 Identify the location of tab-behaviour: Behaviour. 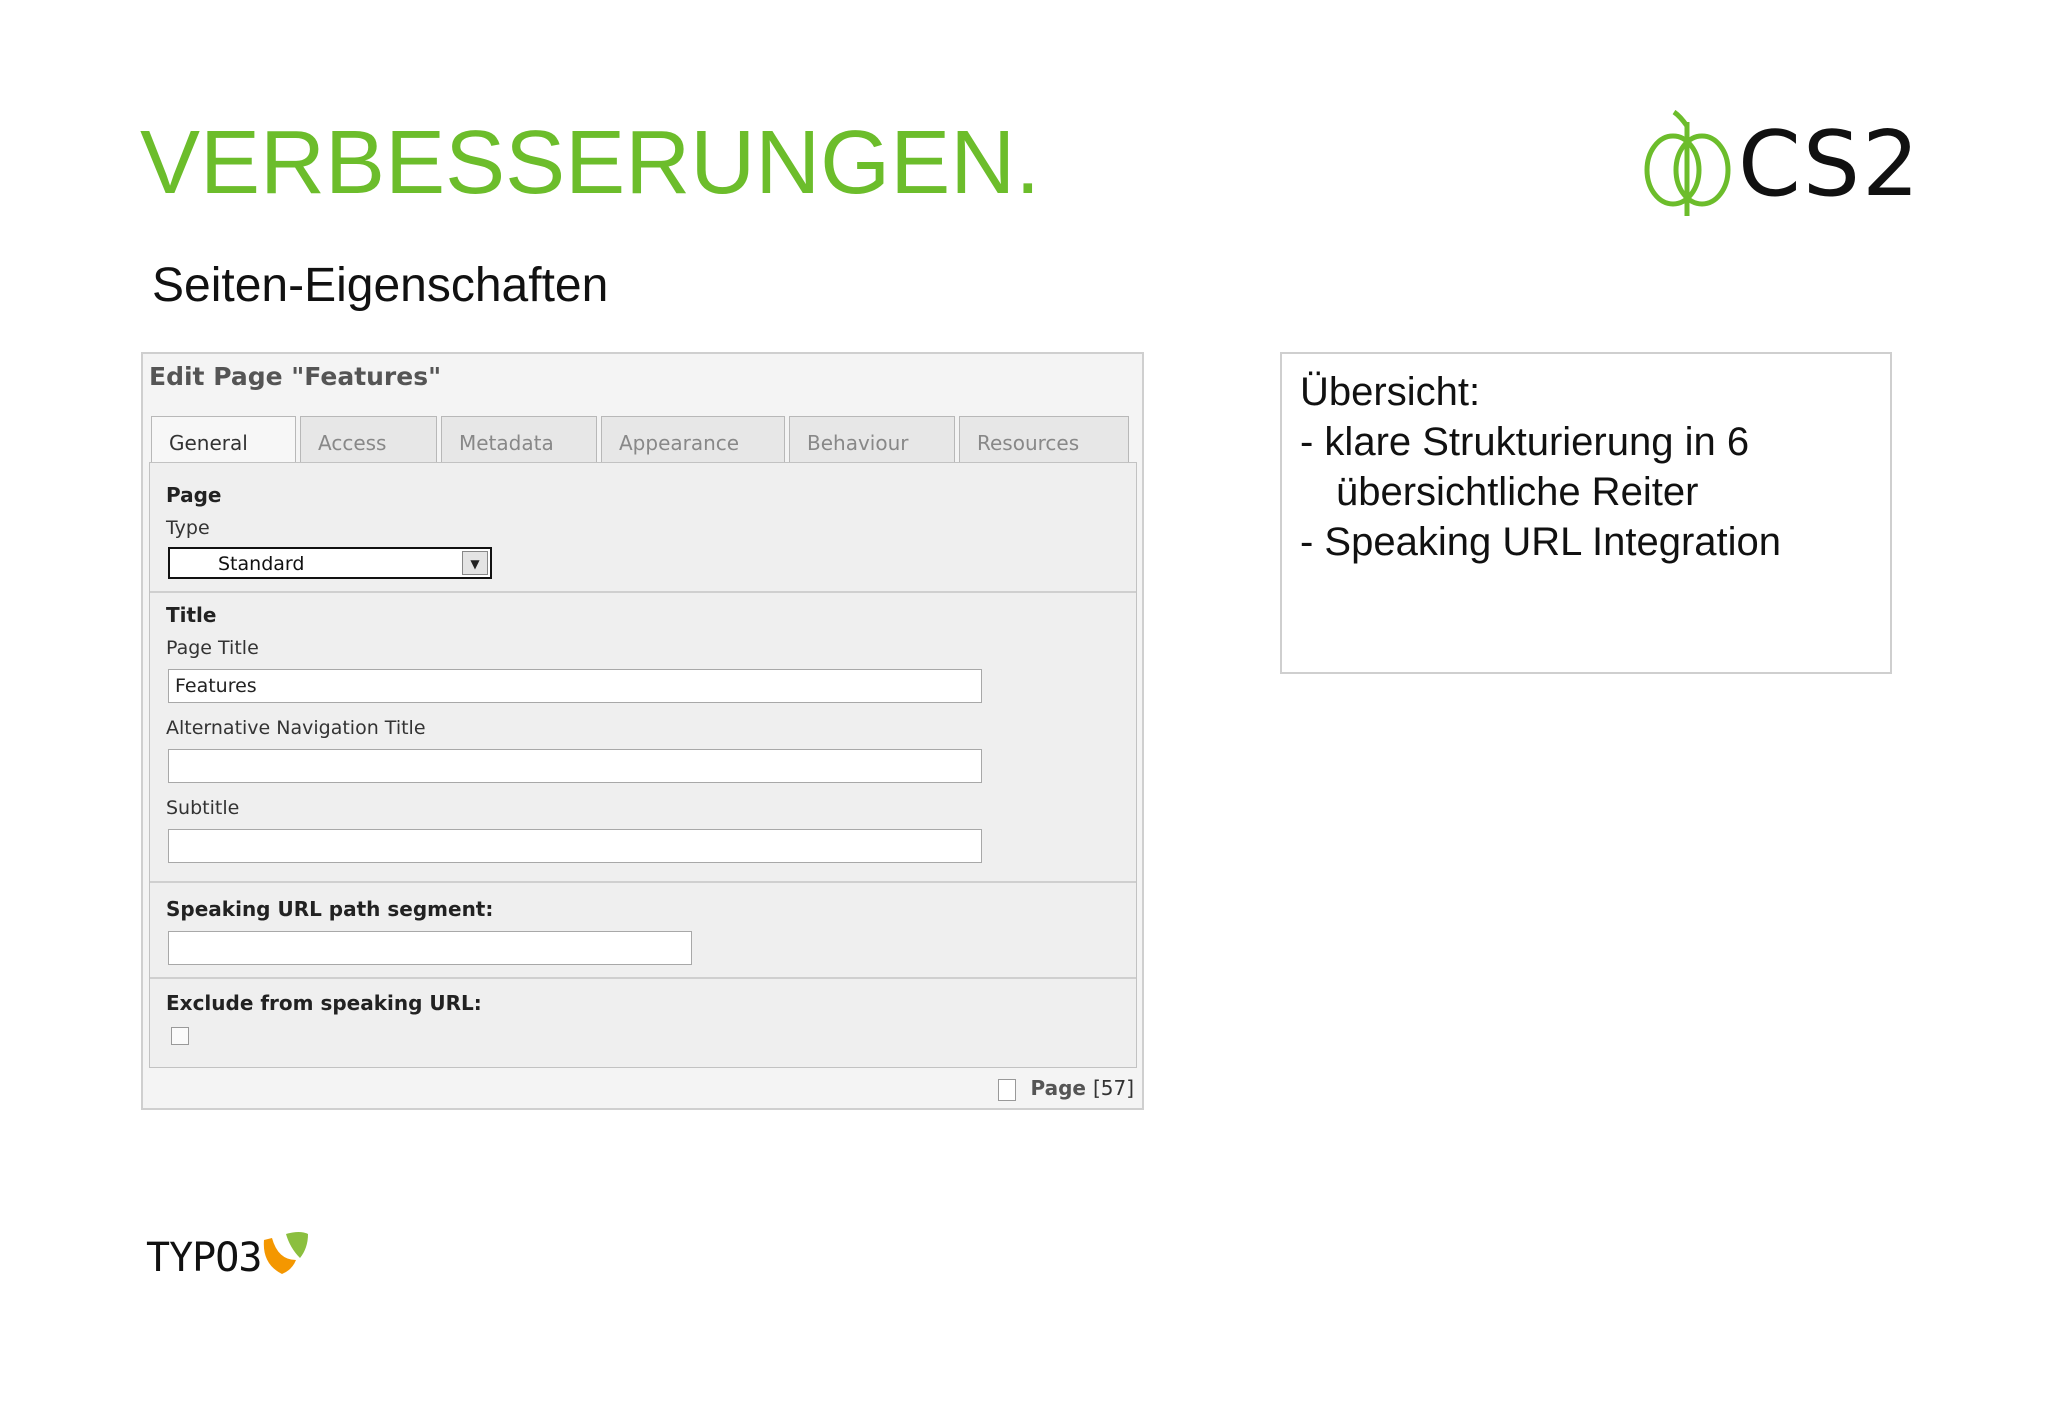
(872, 439).